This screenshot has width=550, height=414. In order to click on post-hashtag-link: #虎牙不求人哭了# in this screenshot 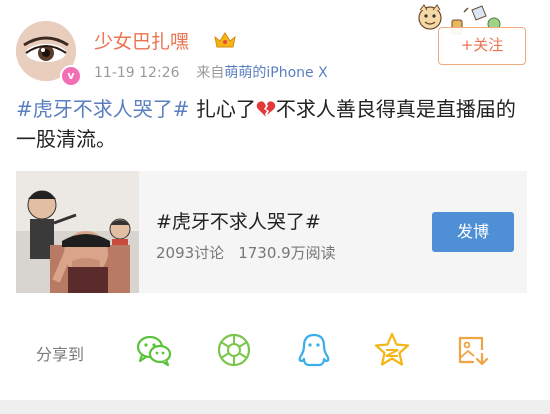, I will do `click(103, 109)`.